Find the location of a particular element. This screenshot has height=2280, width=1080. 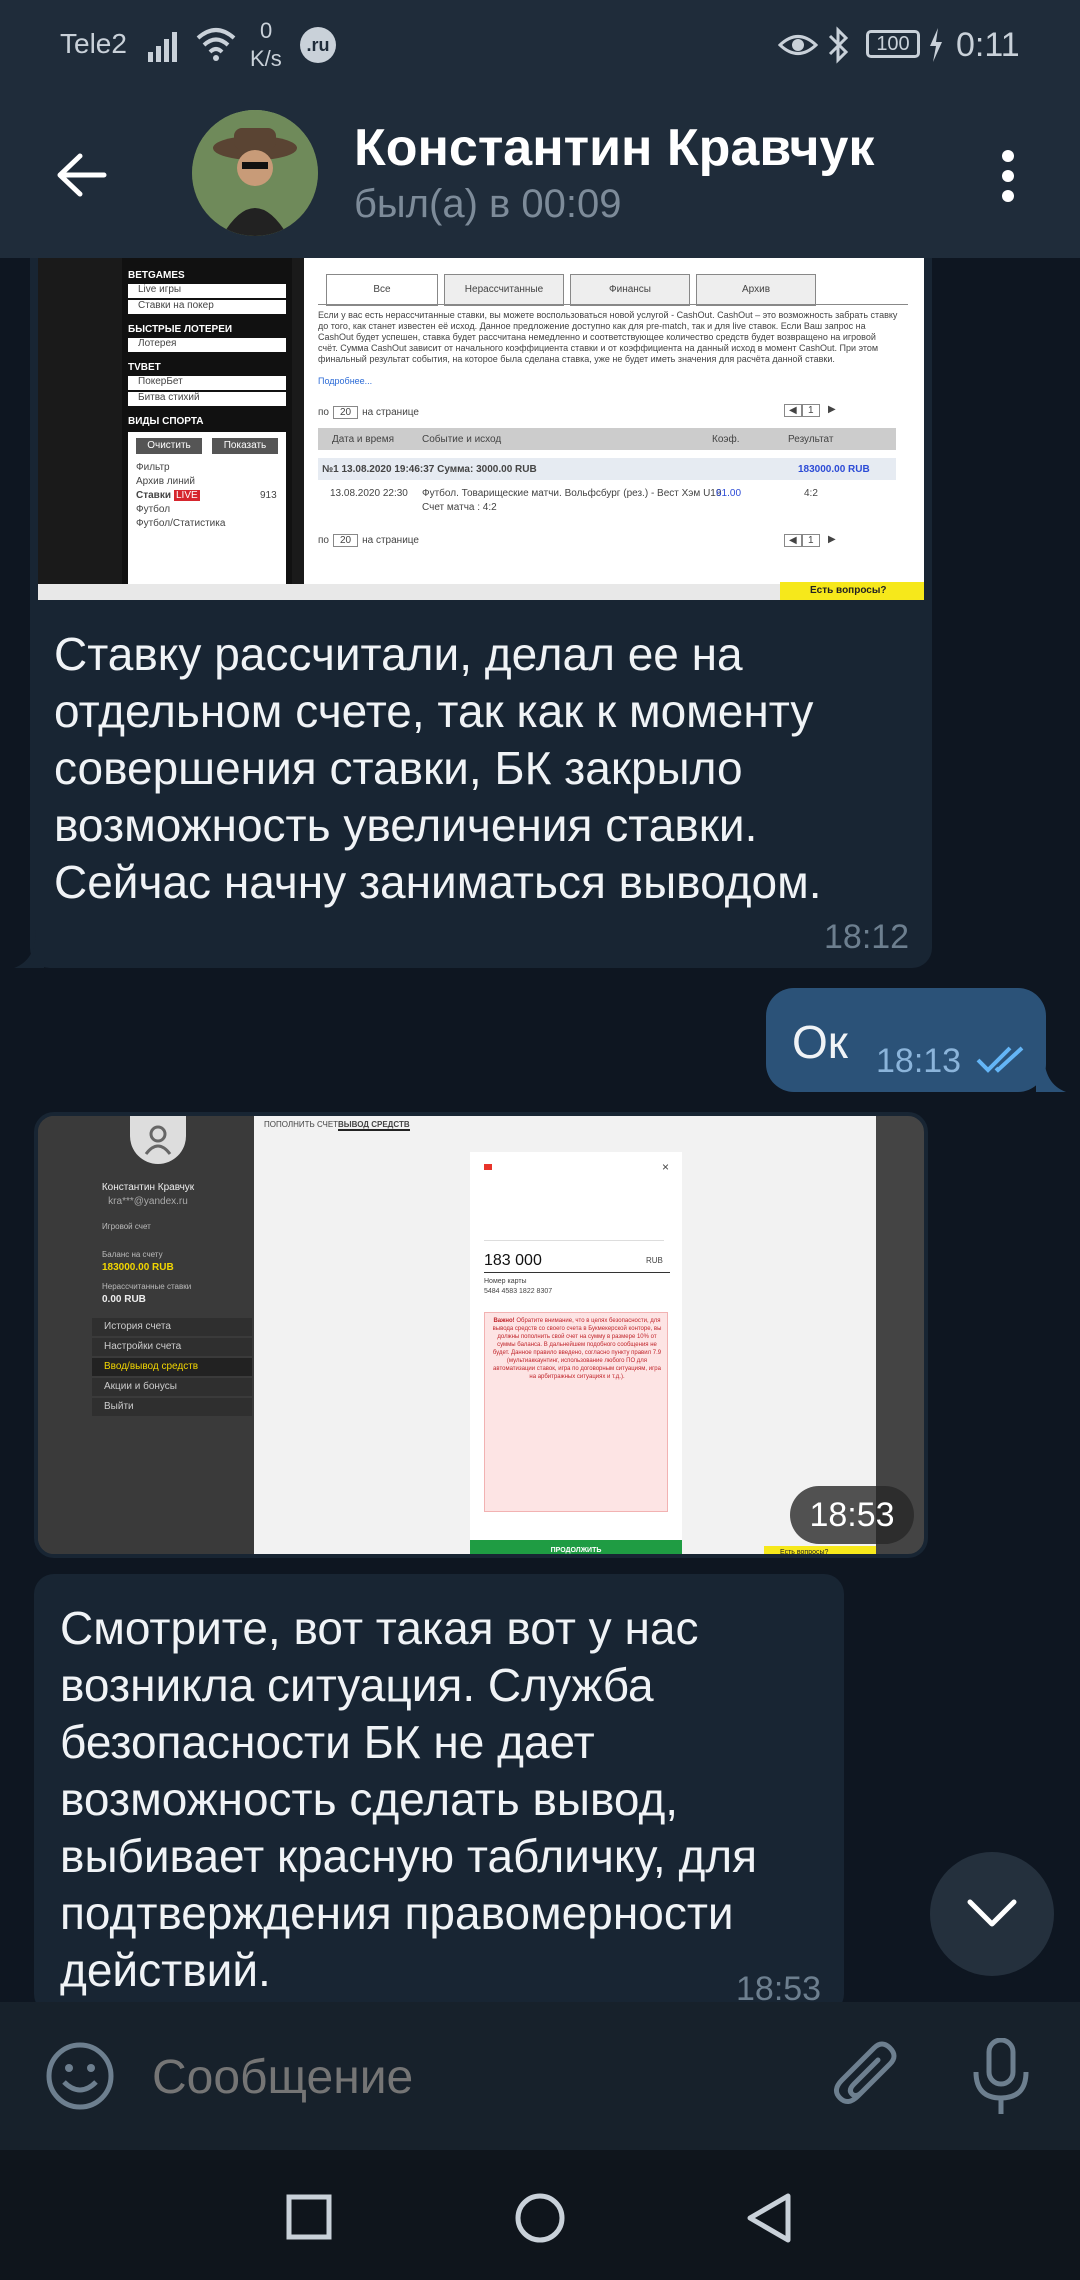

bet-result: 4:2 is located at coordinates (811, 493).